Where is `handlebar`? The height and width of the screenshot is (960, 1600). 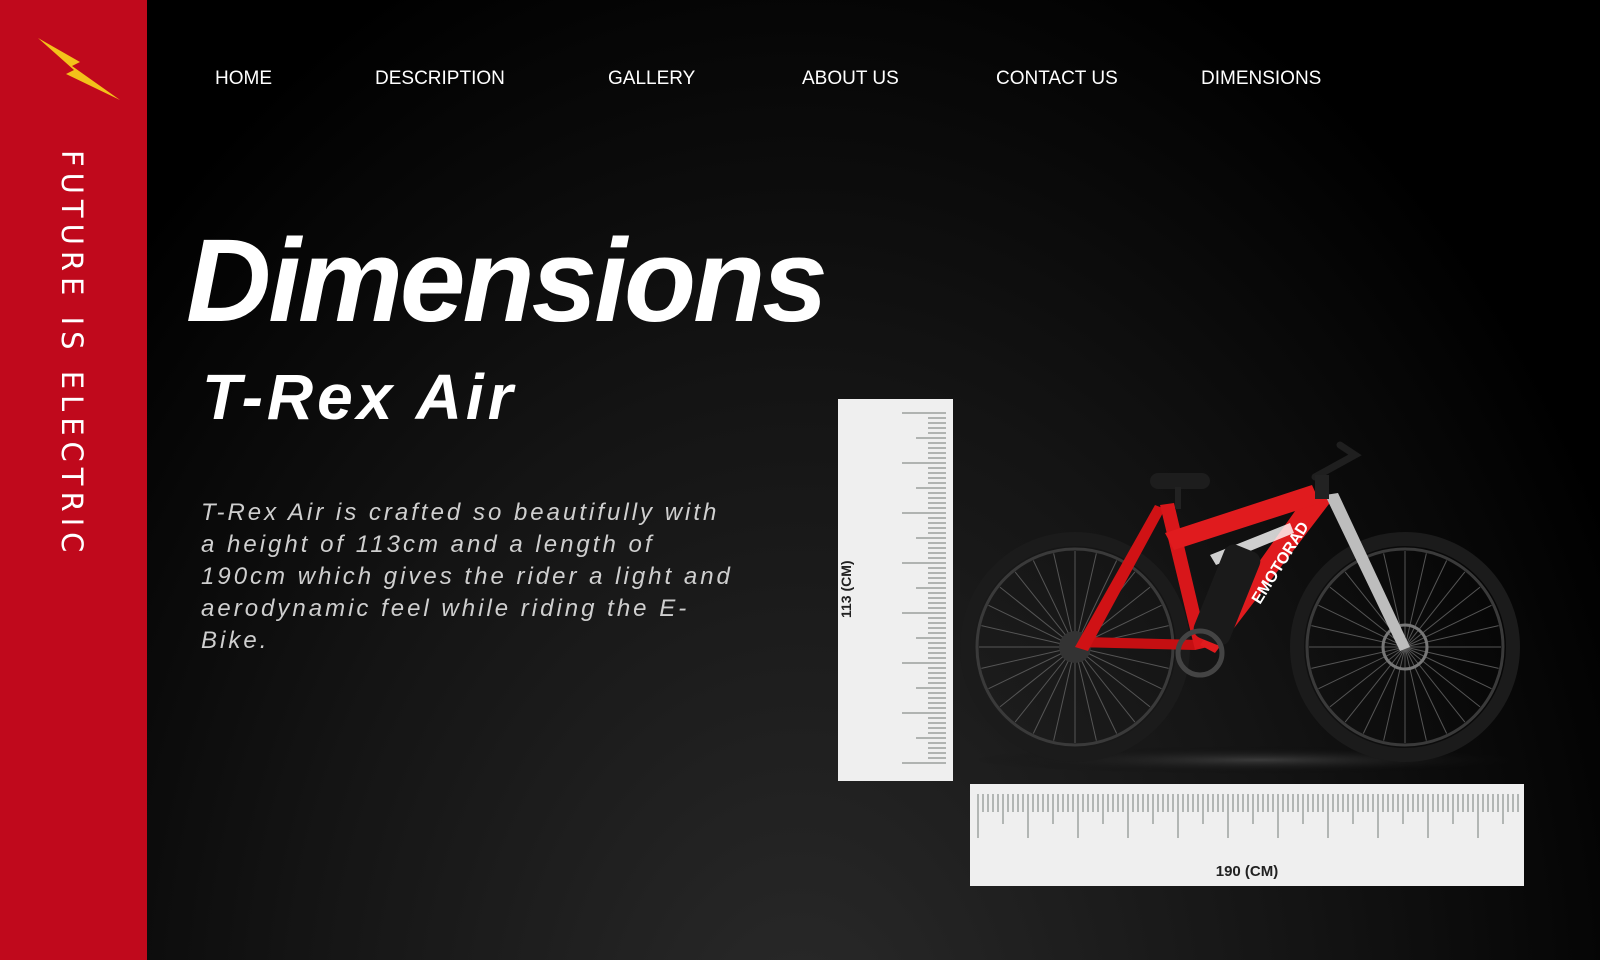 handlebar is located at coordinates (1336, 461).